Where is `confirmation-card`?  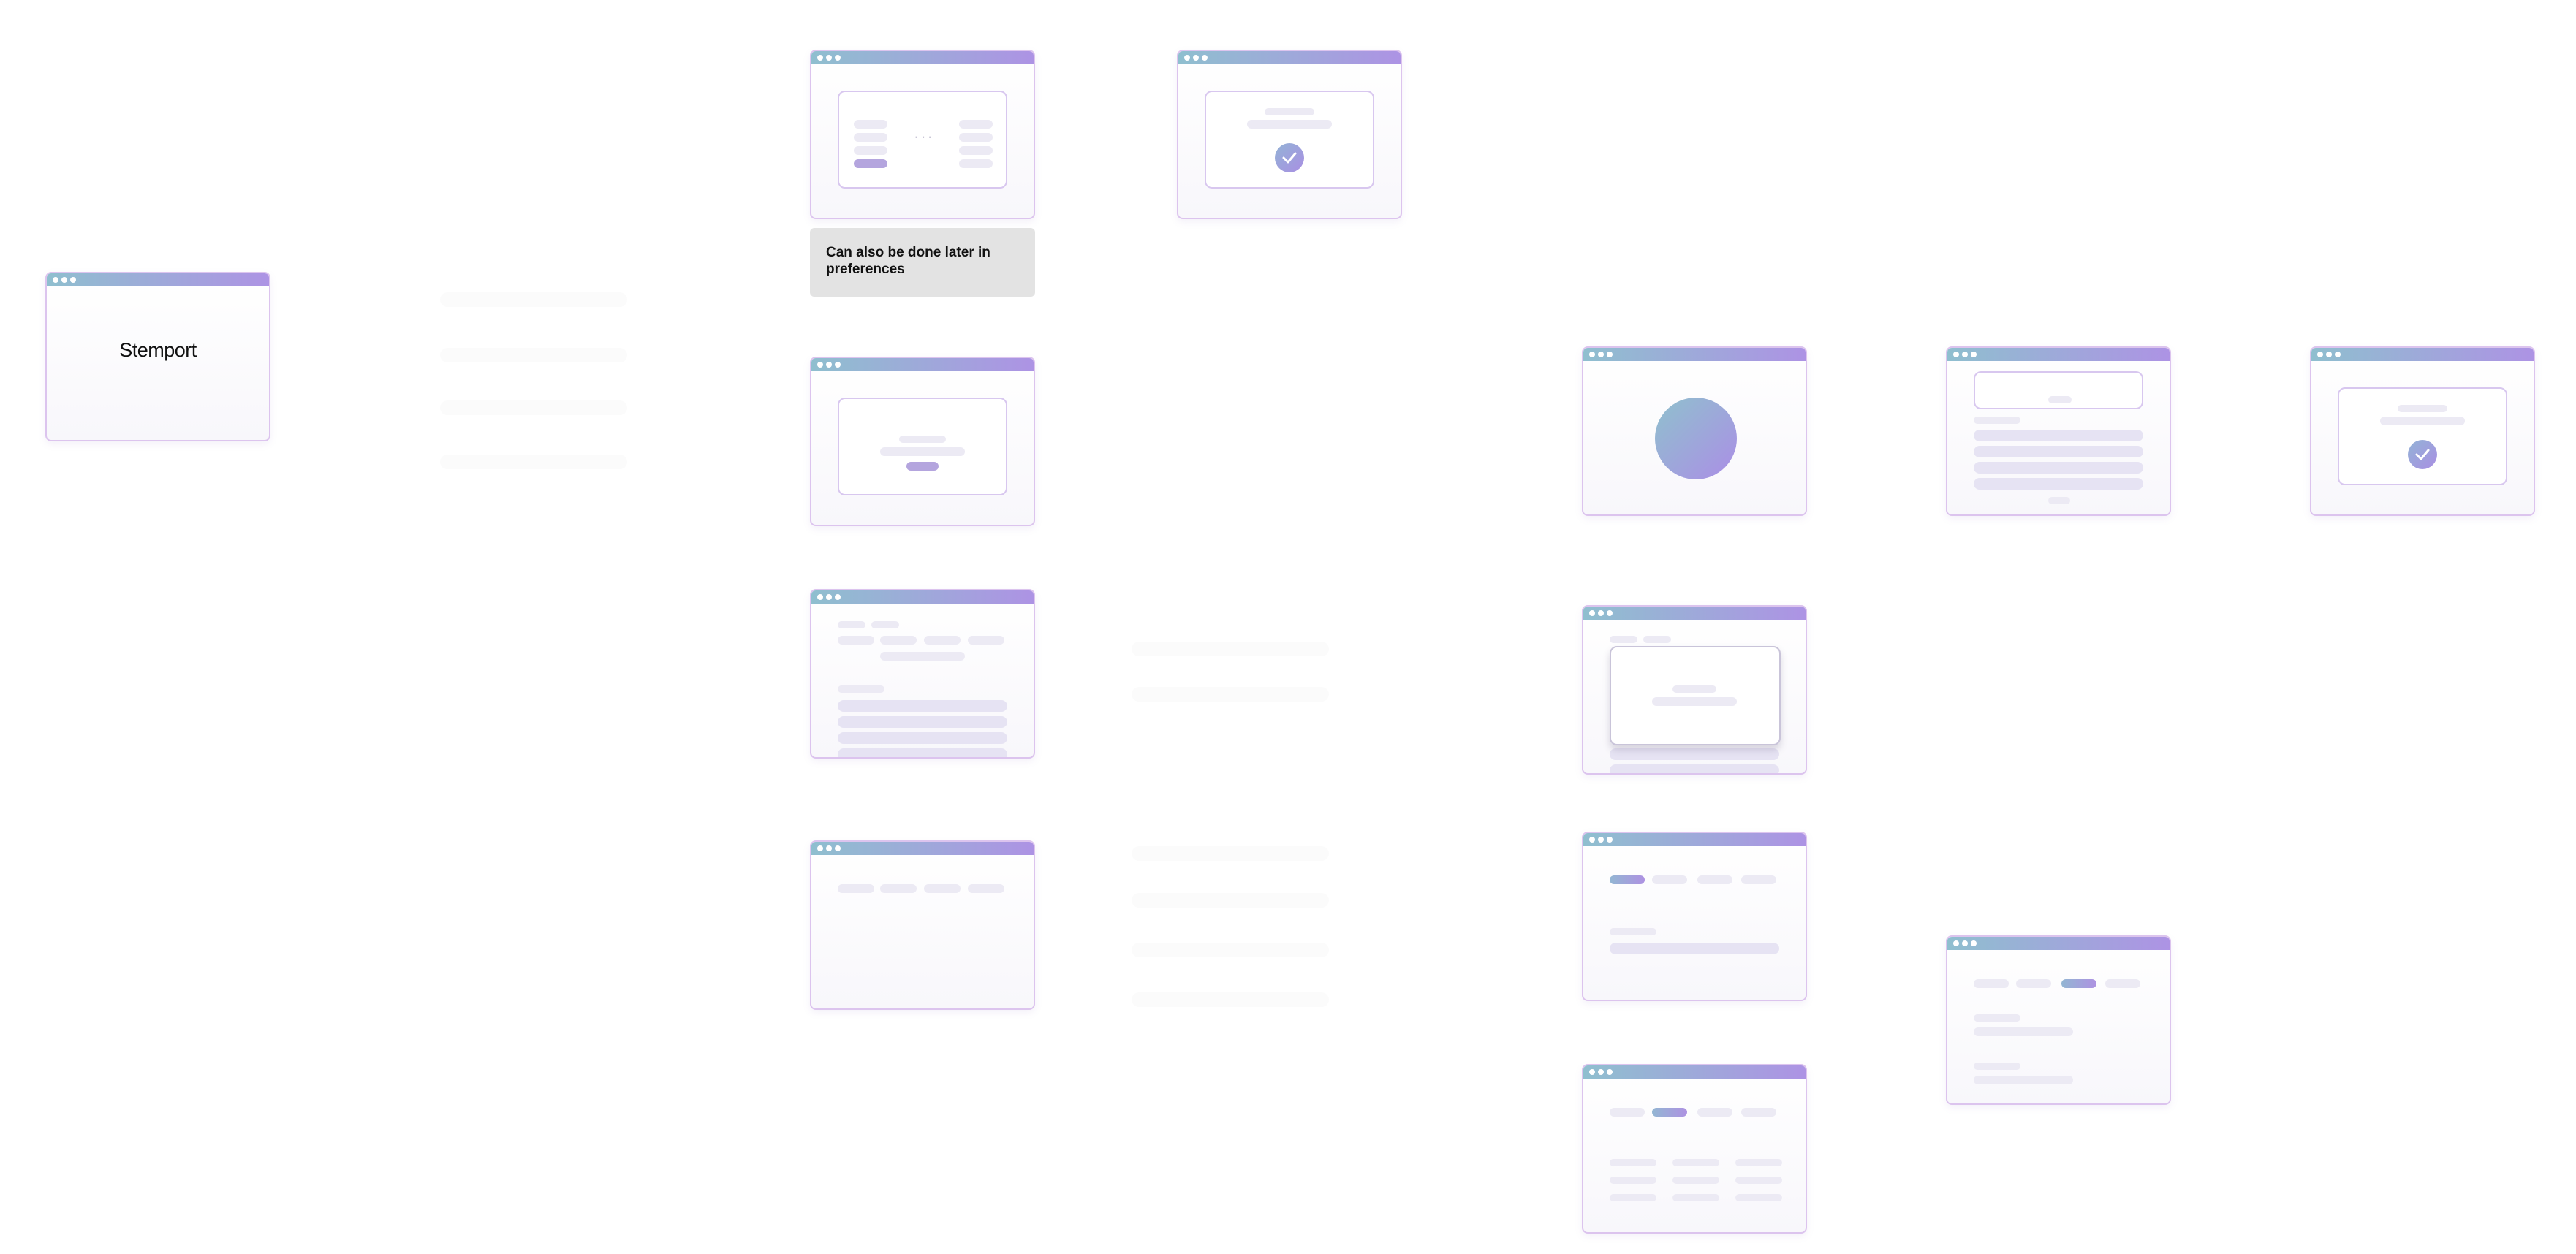
confirmation-card is located at coordinates (1289, 140).